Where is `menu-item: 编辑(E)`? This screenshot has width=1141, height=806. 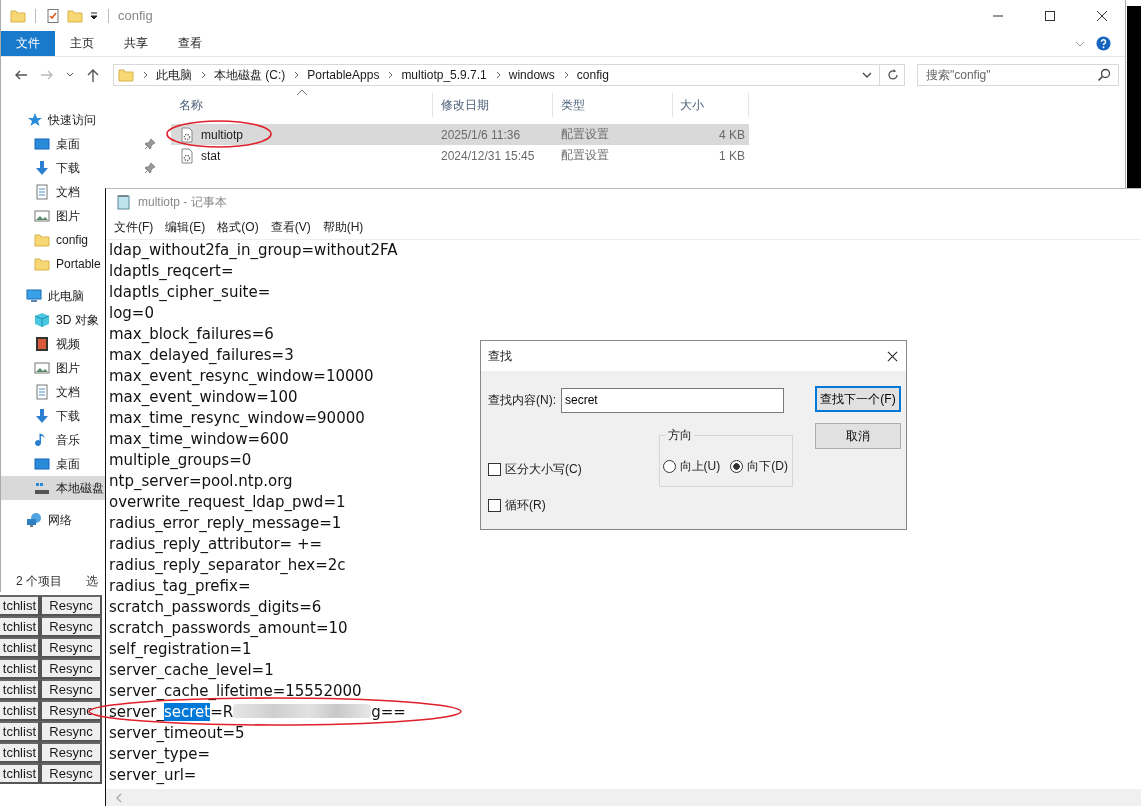 menu-item: 编辑(E) is located at coordinates (185, 227).